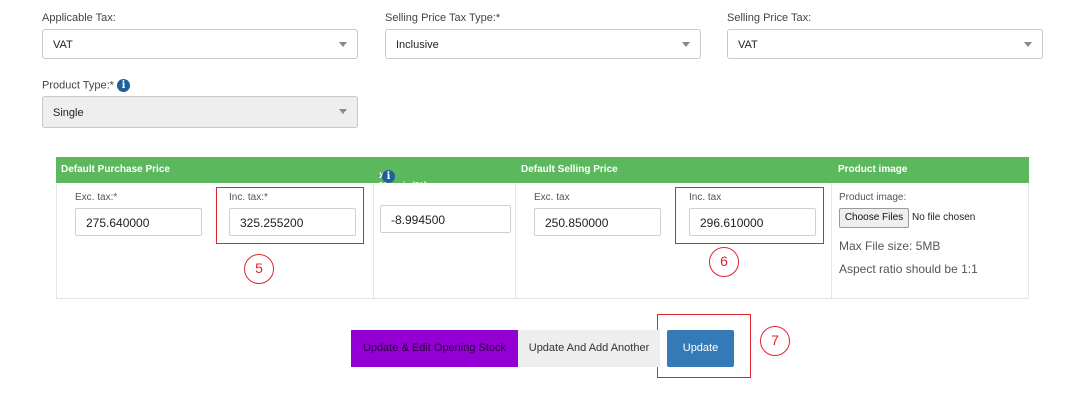 This screenshot has height=408, width=1080. What do you see at coordinates (417, 45) in the screenshot?
I see `selling-price-tax-type-value: Inclusive` at bounding box center [417, 45].